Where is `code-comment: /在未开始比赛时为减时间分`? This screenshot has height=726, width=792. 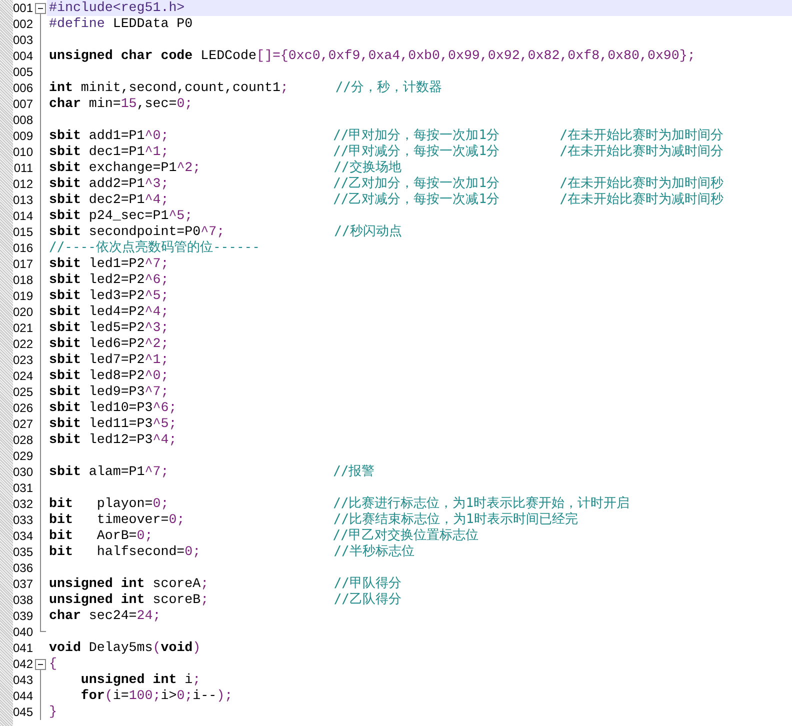
code-comment: /在未开始比赛时为减时间分 is located at coordinates (642, 152).